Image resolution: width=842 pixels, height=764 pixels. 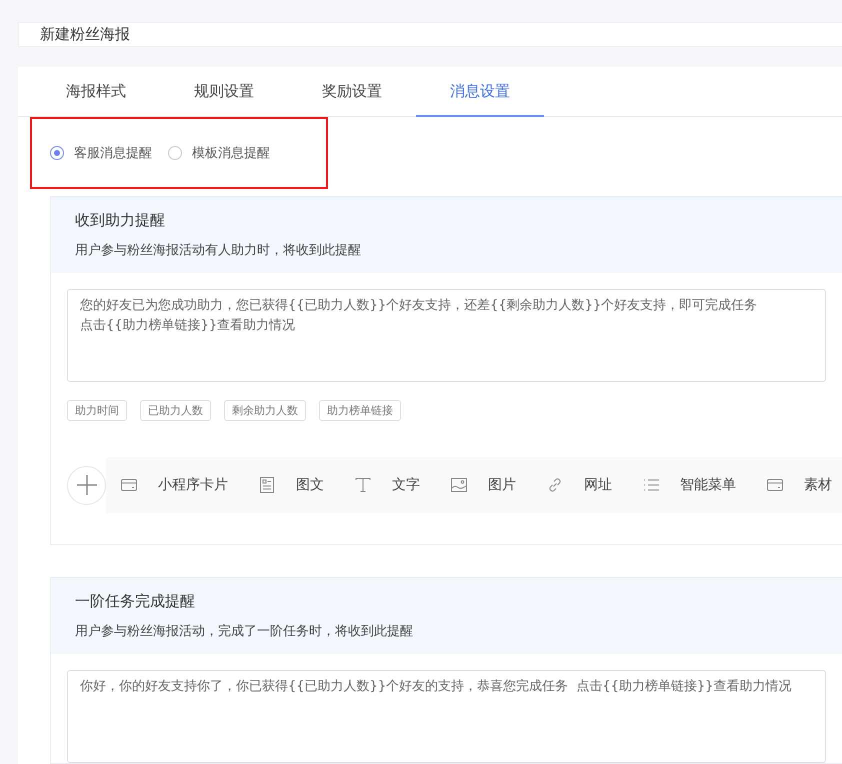 What do you see at coordinates (459, 485) in the screenshot?
I see `image-icon` at bounding box center [459, 485].